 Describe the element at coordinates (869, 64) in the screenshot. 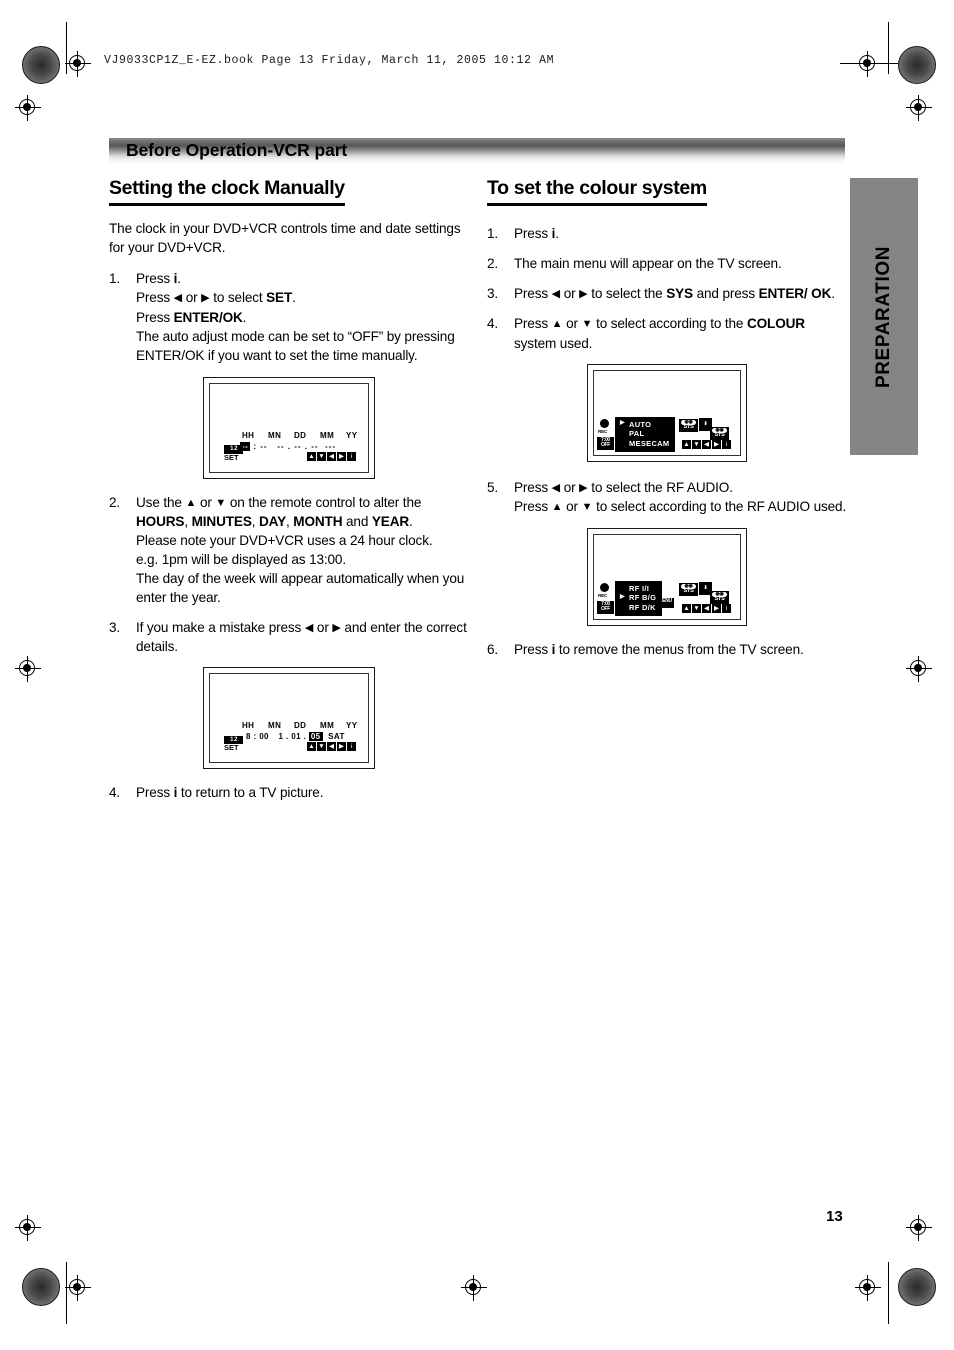

I see `crop-mark-top-right-horizontal` at that location.